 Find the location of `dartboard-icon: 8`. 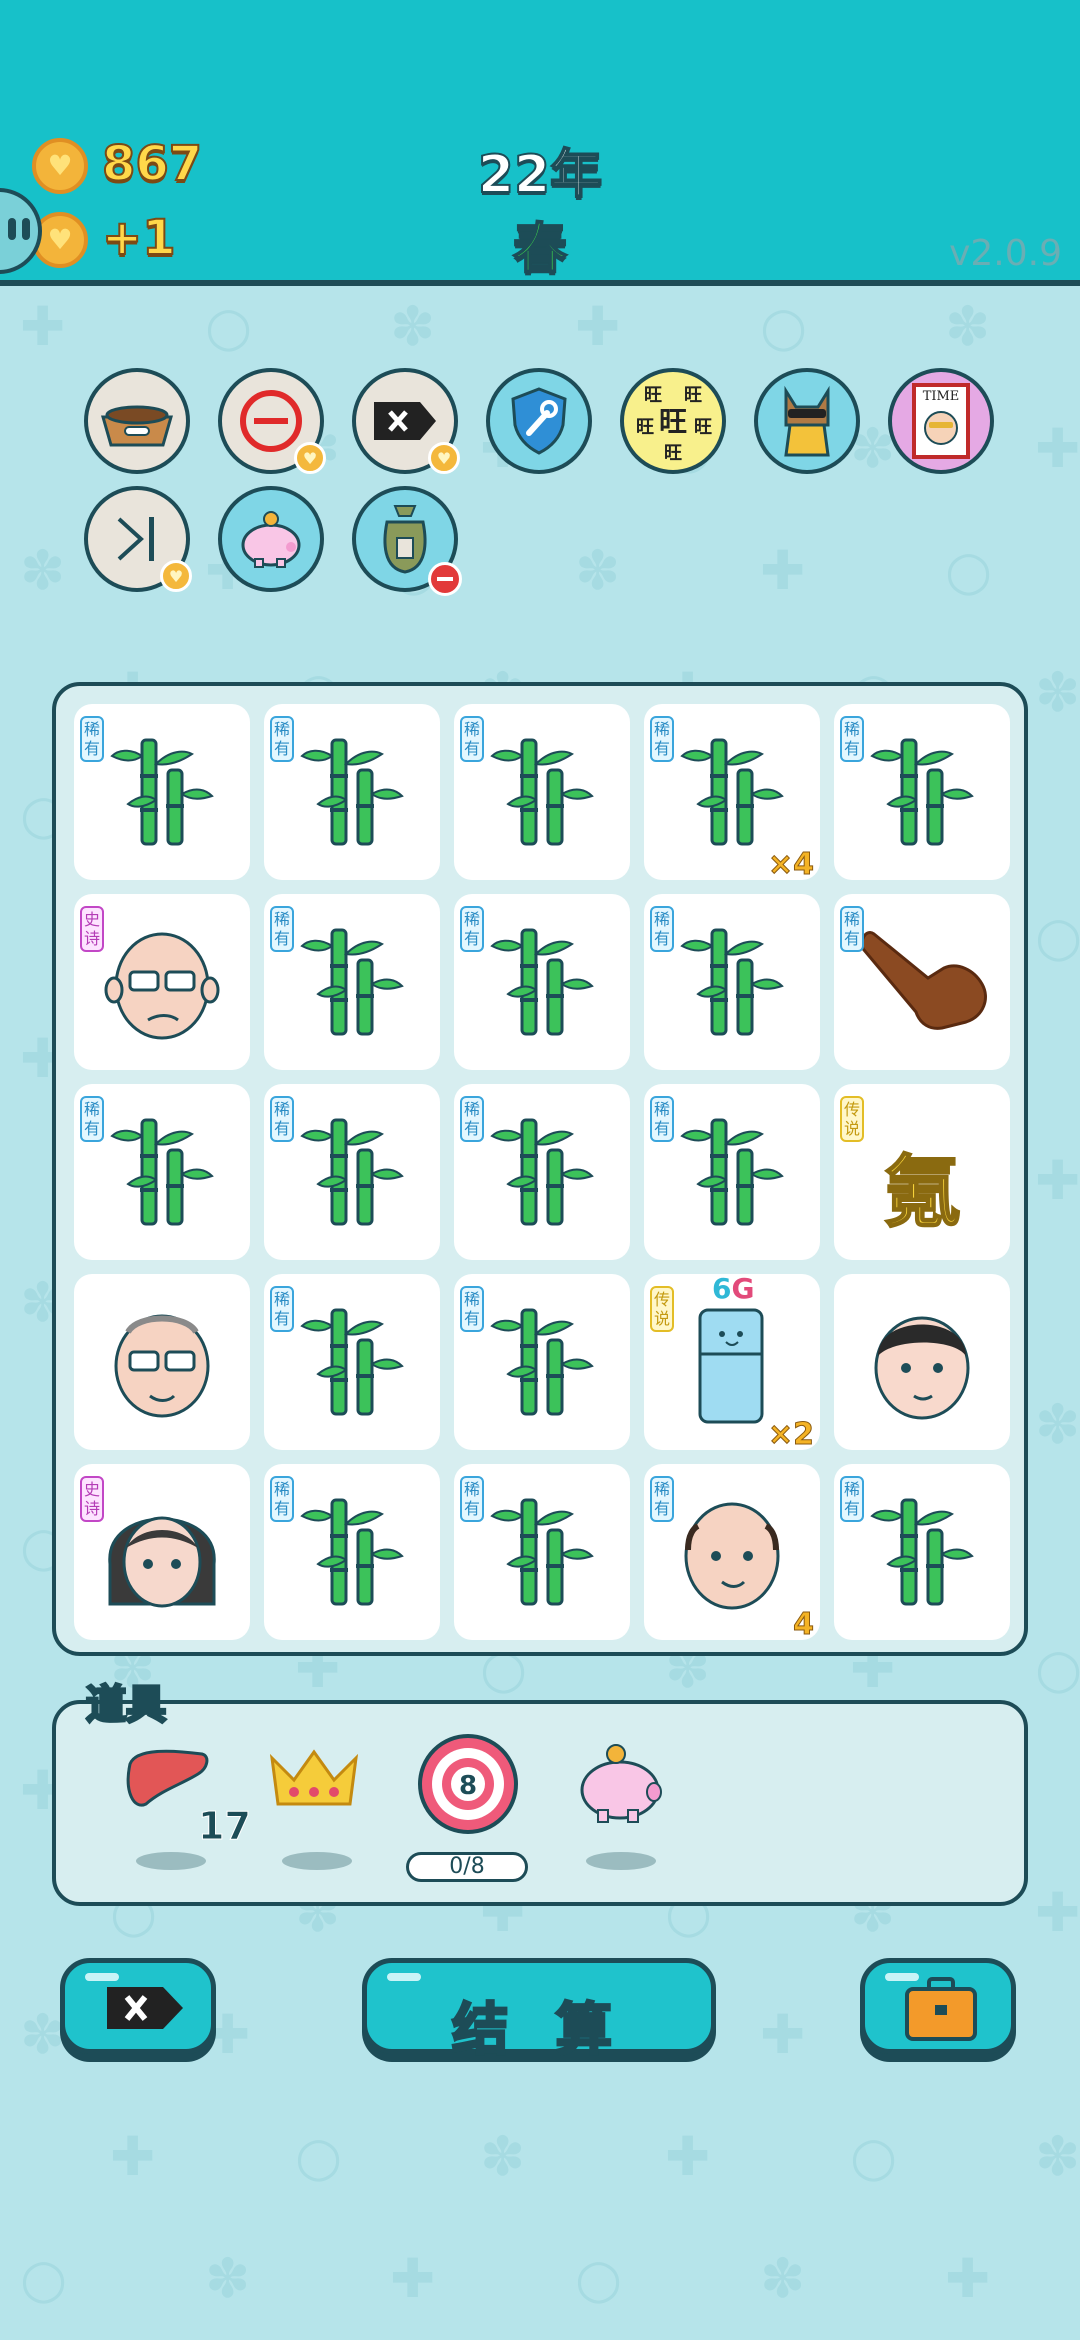

dartboard-icon: 8 is located at coordinates (468, 1784).